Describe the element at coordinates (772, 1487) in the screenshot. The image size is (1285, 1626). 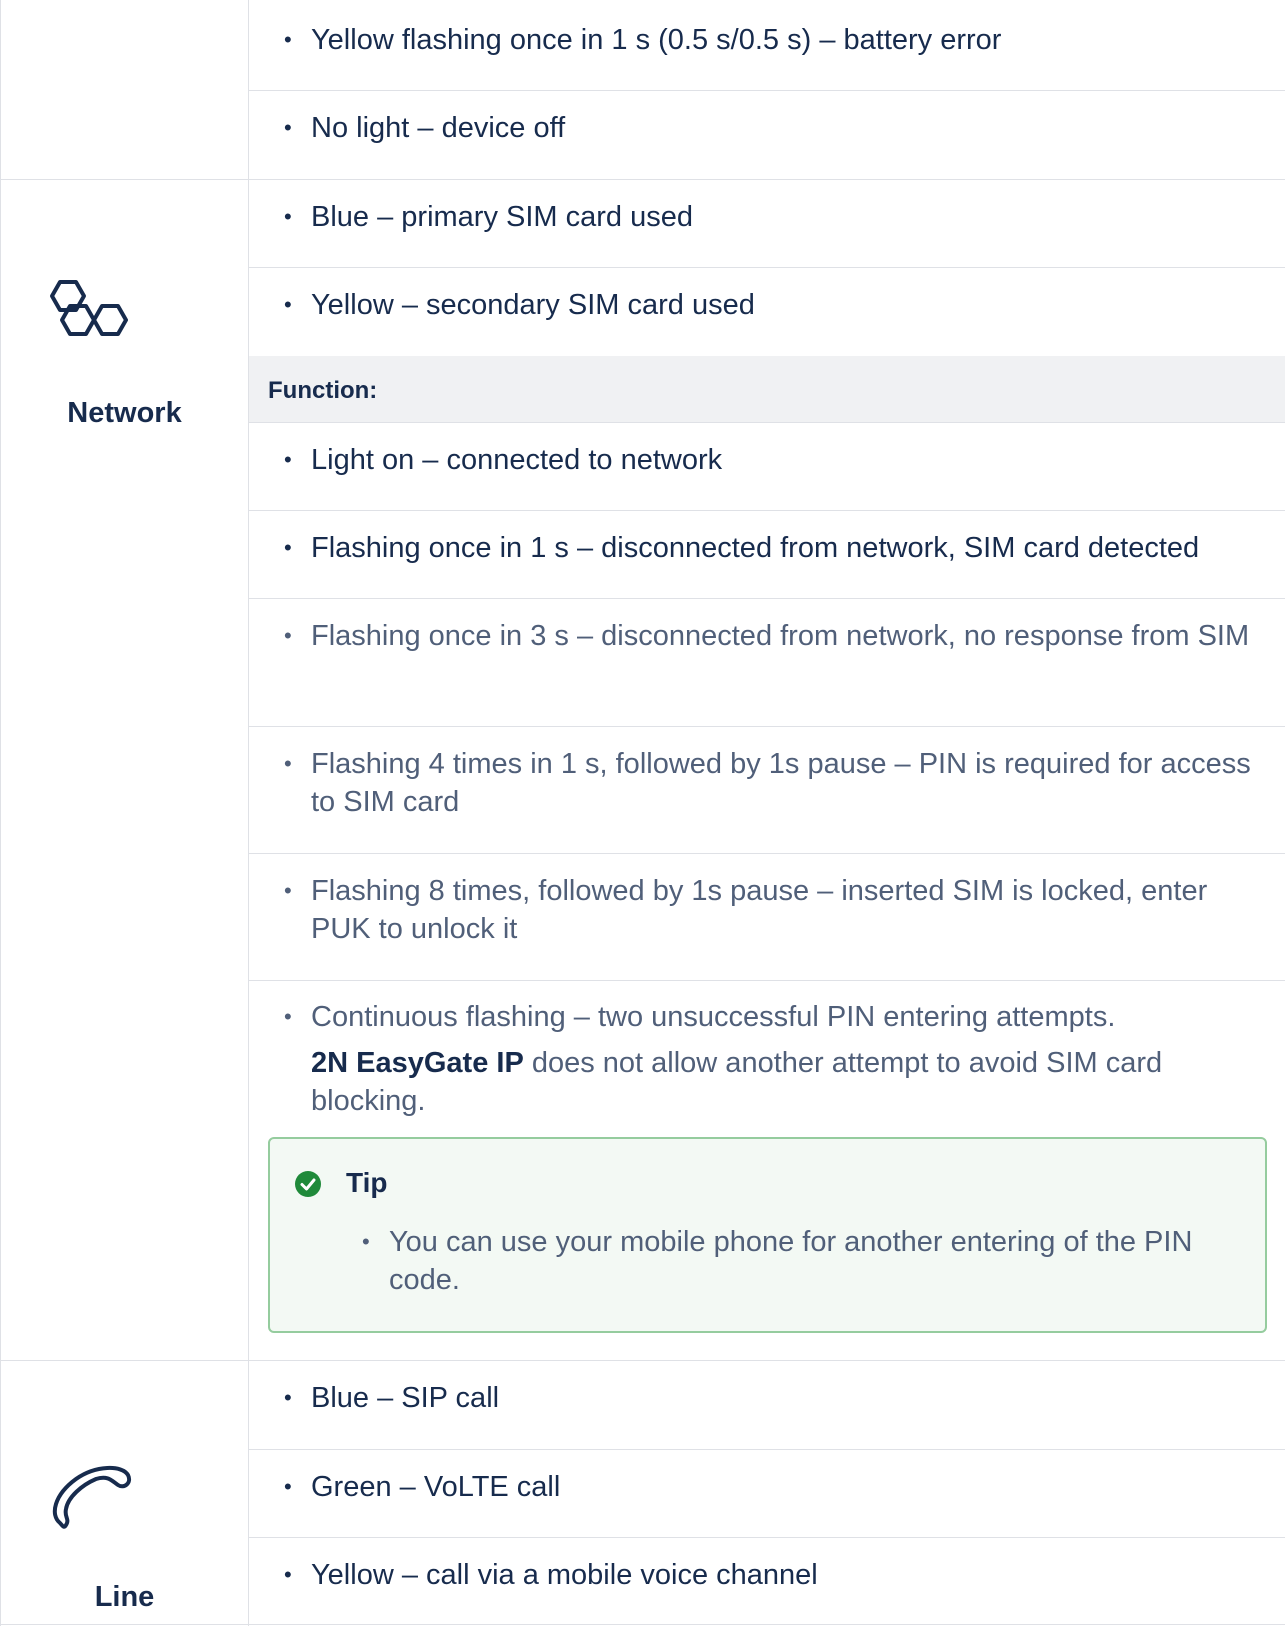
I see `list-item: • Green – VoLTE call` at that location.